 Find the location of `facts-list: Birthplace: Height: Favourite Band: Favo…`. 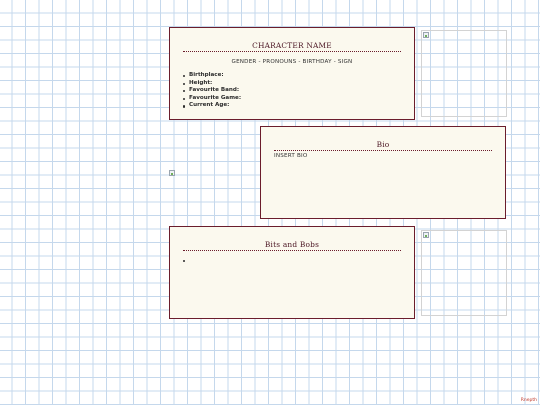

facts-list: Birthplace: Height: Favourite Band: Favo… is located at coordinates (212, 91).